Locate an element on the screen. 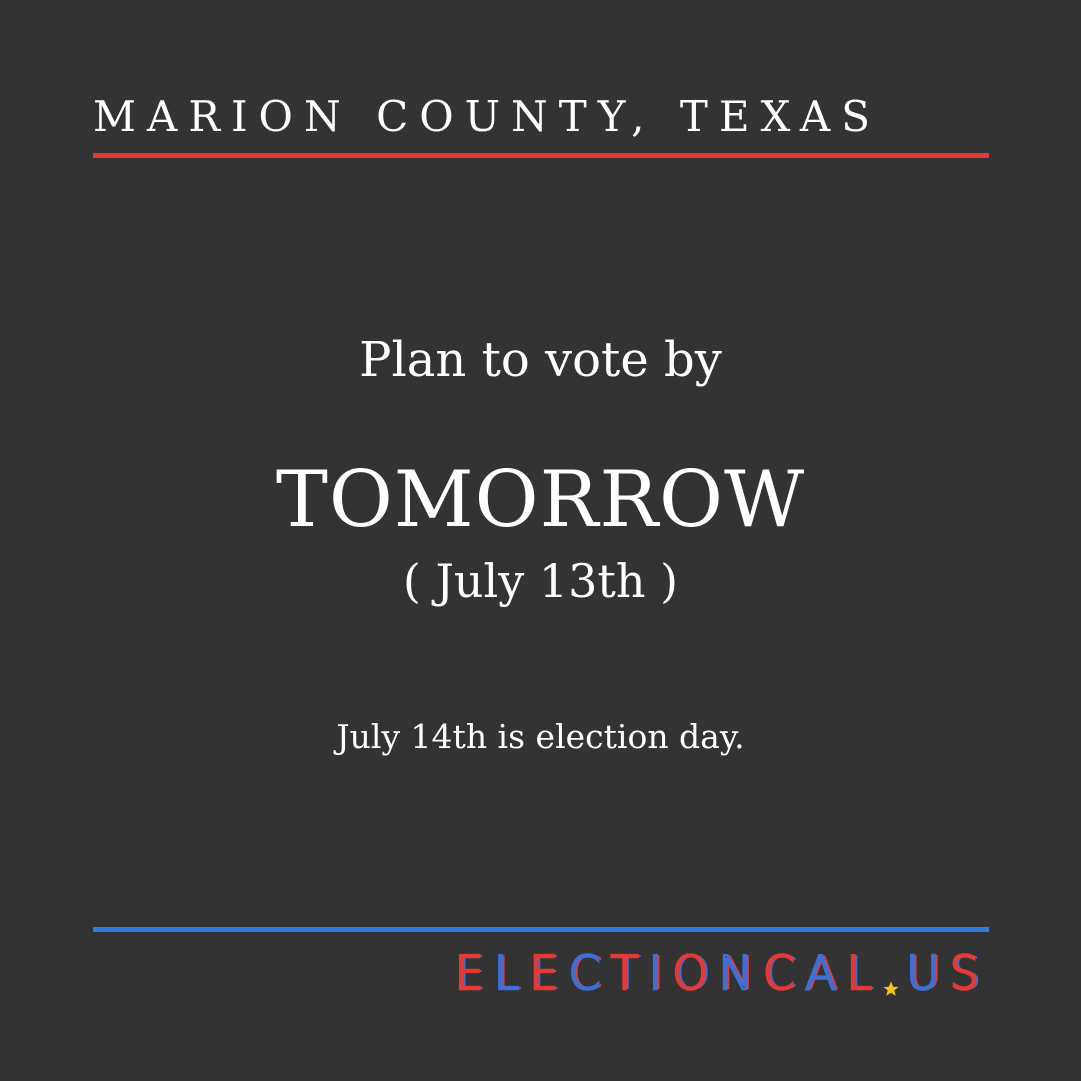 The width and height of the screenshot is (1081, 1081). brand-name-part2: US is located at coordinates (947, 973).